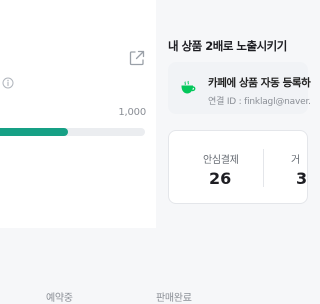 The height and width of the screenshot is (304, 320). I want to click on cafe-auto-register-card: 카페에 상품 자동 등록하 연결 ID : finklagl@naver., so click(239, 88).